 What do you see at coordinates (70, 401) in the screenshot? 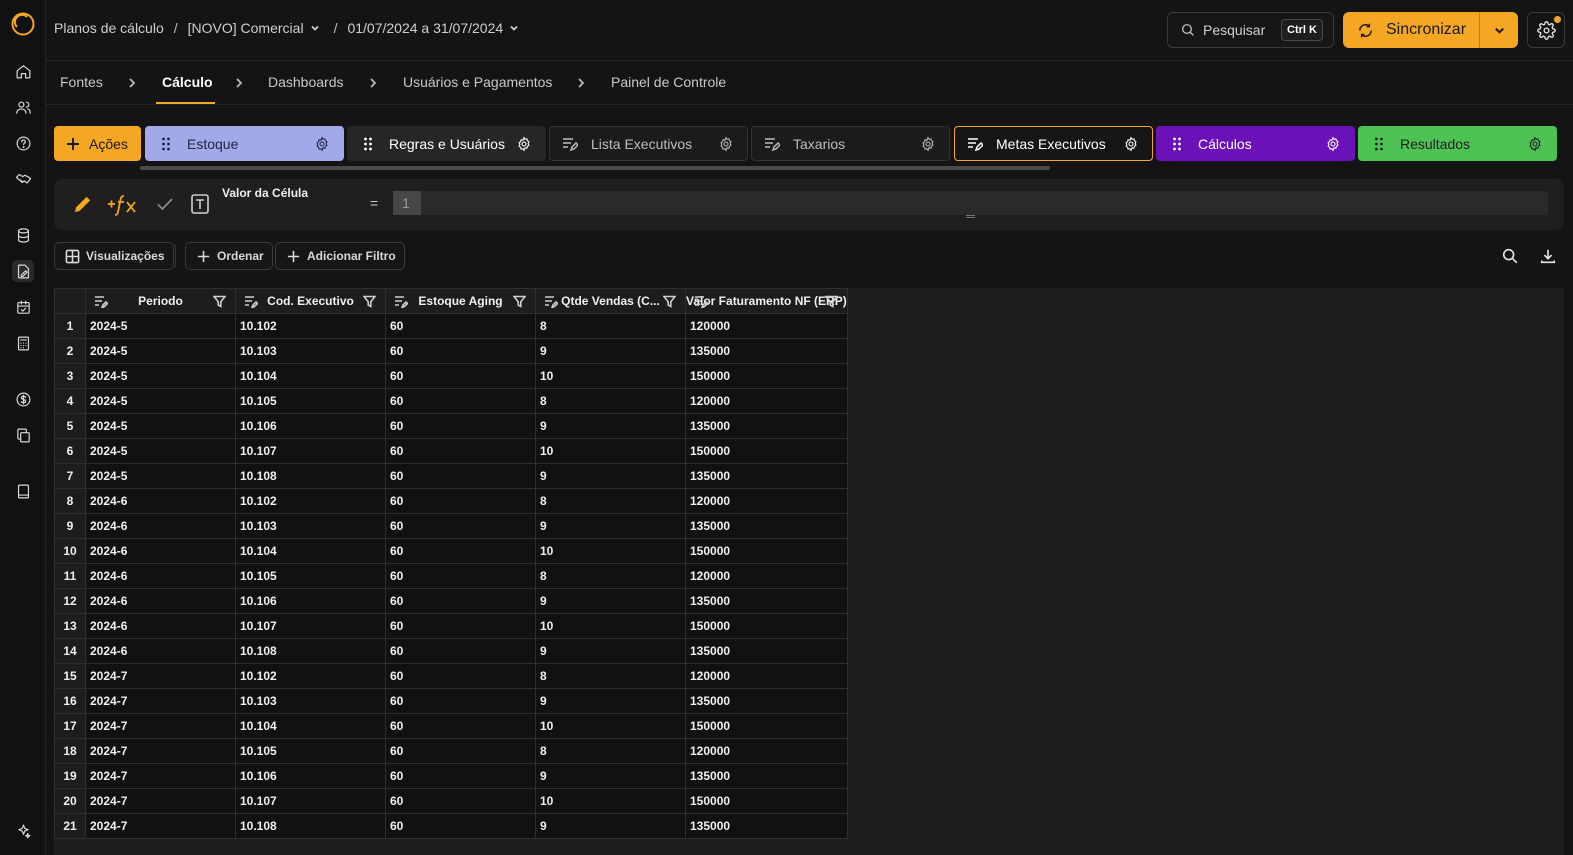
I see `row-number: 4` at bounding box center [70, 401].